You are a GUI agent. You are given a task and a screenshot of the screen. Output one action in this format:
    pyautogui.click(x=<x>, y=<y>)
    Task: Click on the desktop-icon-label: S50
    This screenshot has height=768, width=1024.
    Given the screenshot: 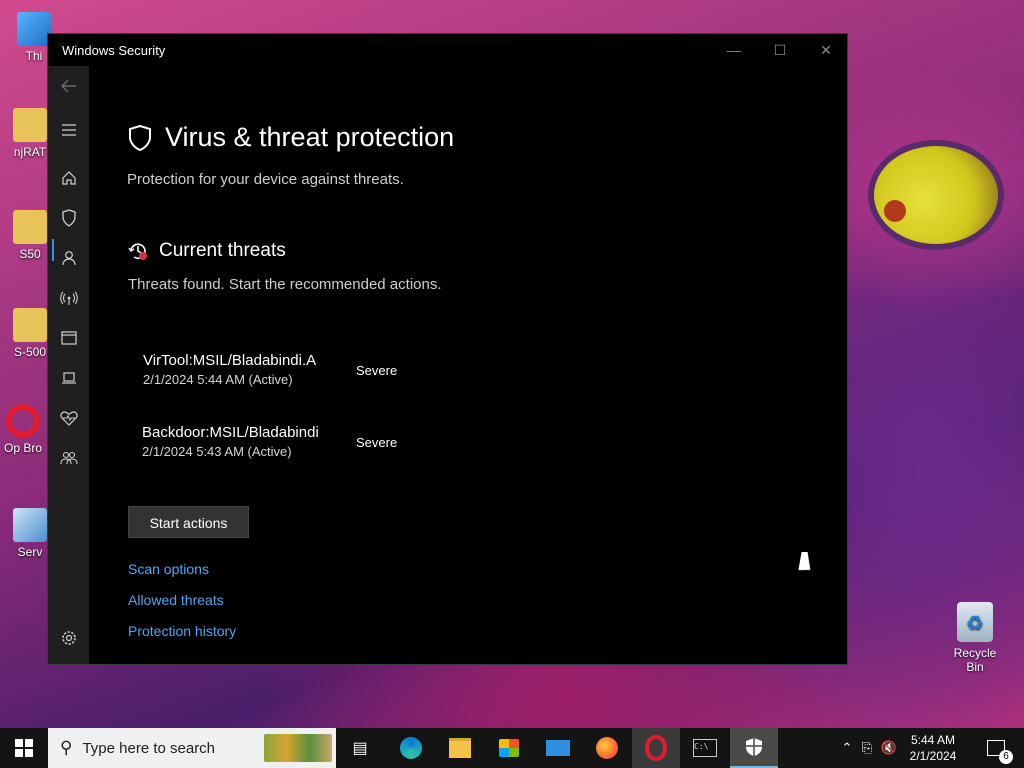 What is the action you would take?
    pyautogui.click(x=30, y=254)
    